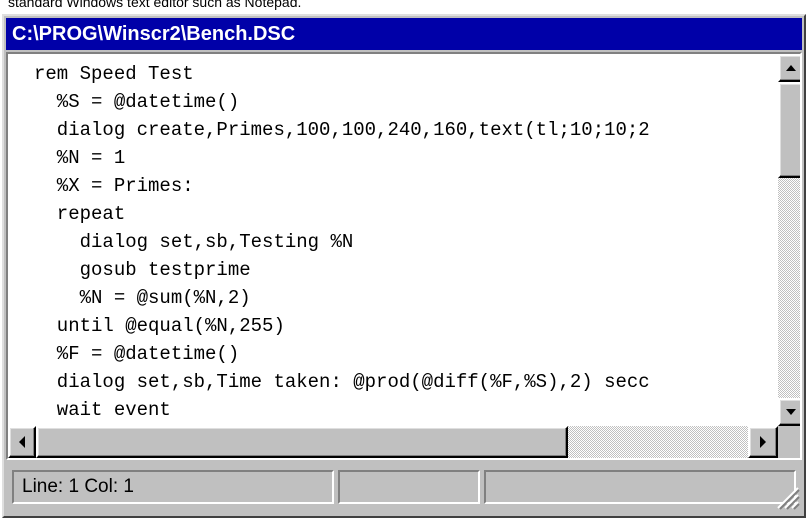  Describe the element at coordinates (114, 74) in the screenshot. I see `code-line: rem Speed Test` at that location.